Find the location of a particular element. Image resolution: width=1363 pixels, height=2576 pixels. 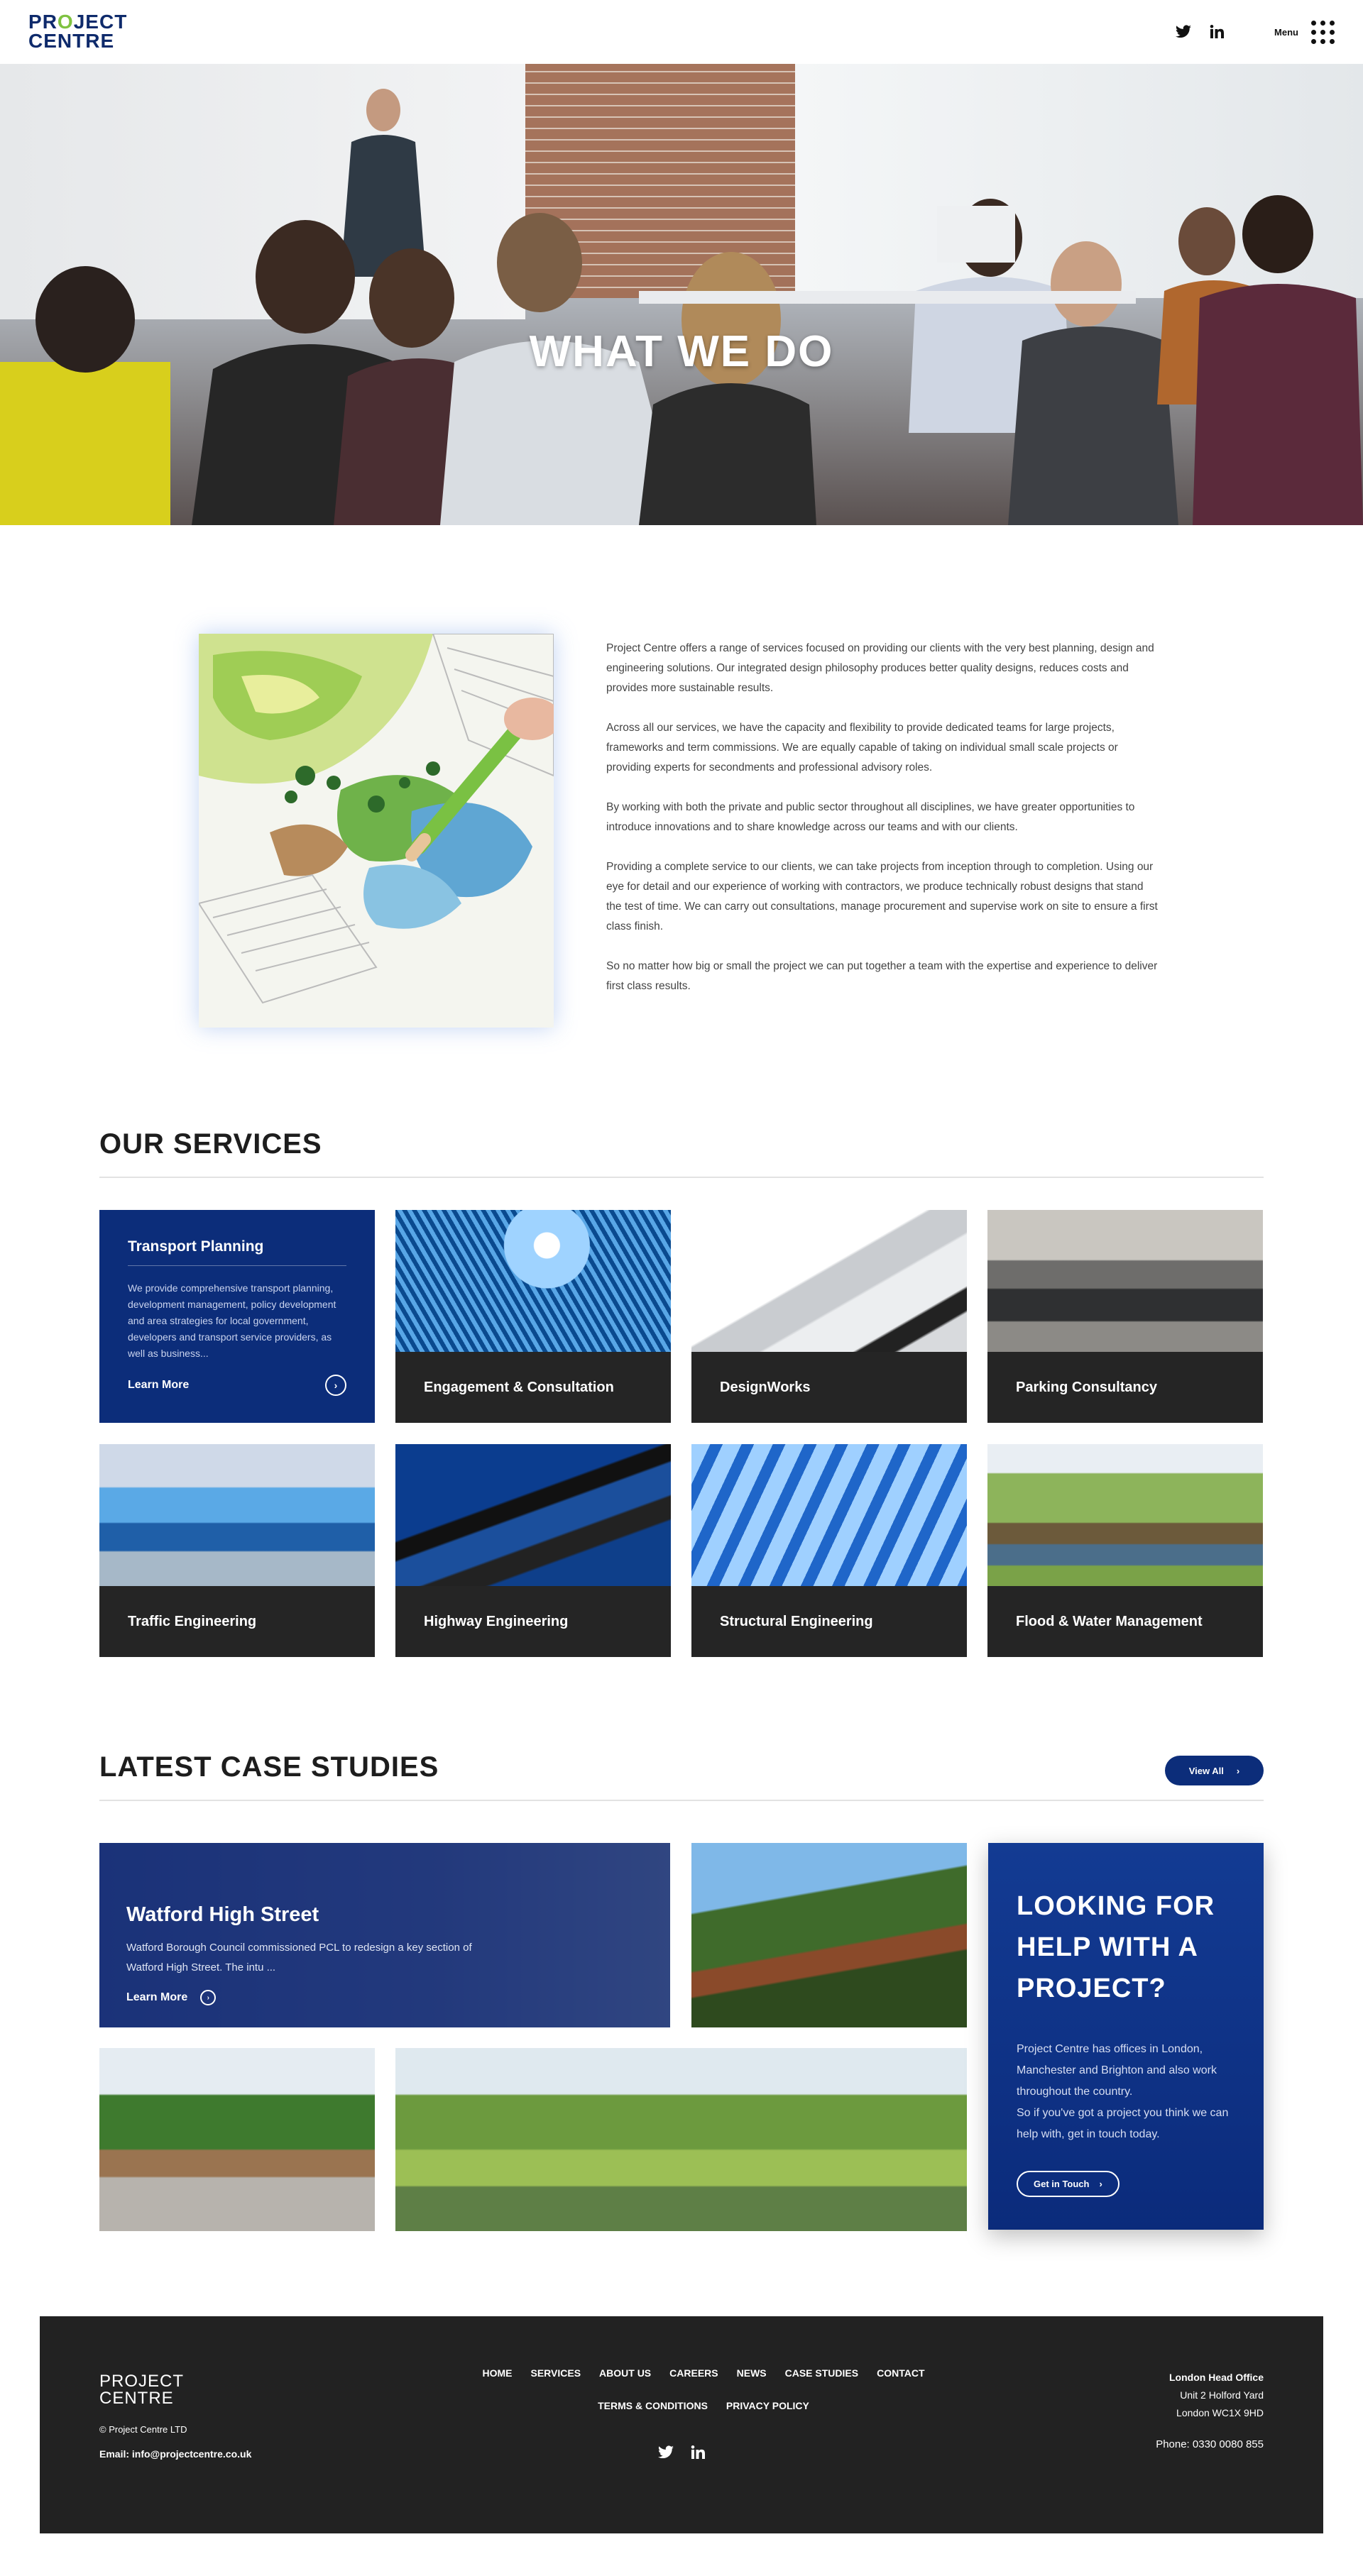

footer-social is located at coordinates (681, 2454).